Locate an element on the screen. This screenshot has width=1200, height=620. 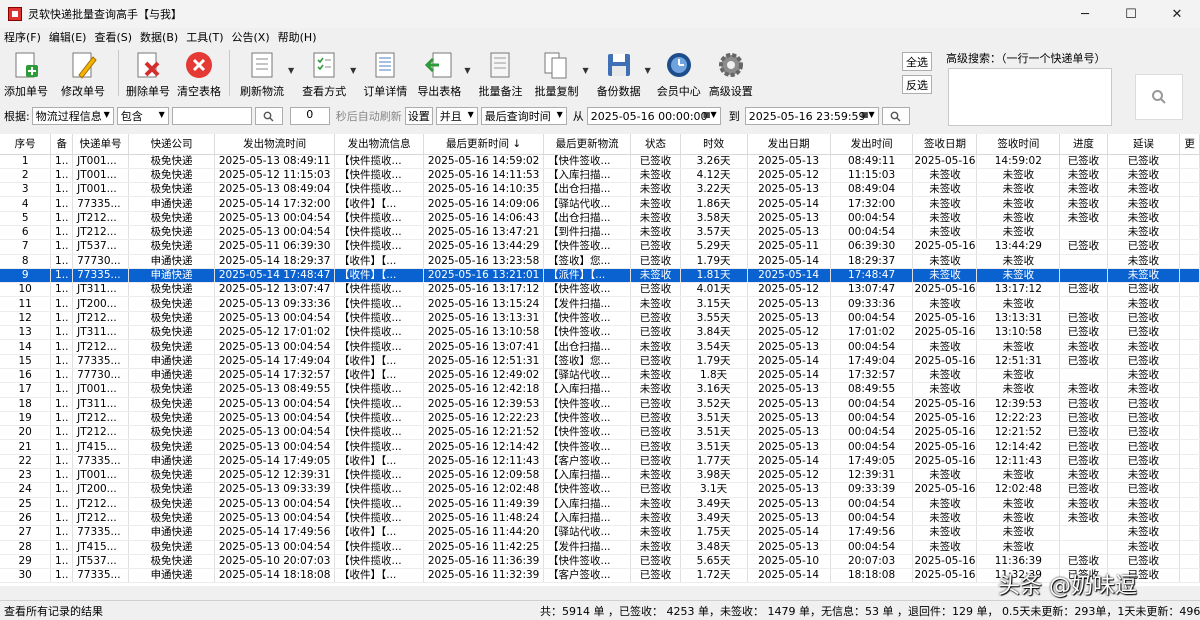
menu-data: 数据(B) is located at coordinates (159, 37).